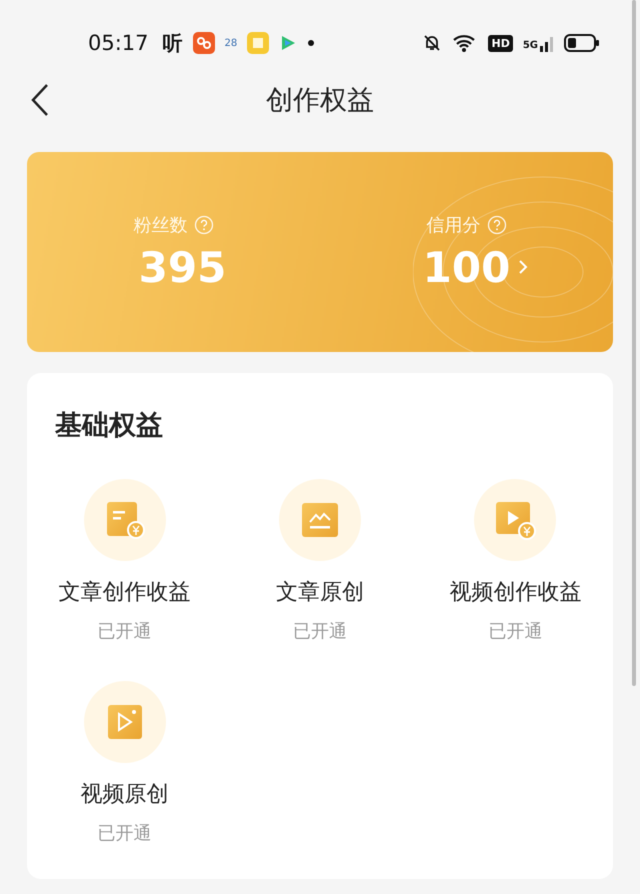 The width and height of the screenshot is (640, 894). I want to click on stat-label: 信用分, so click(453, 225).